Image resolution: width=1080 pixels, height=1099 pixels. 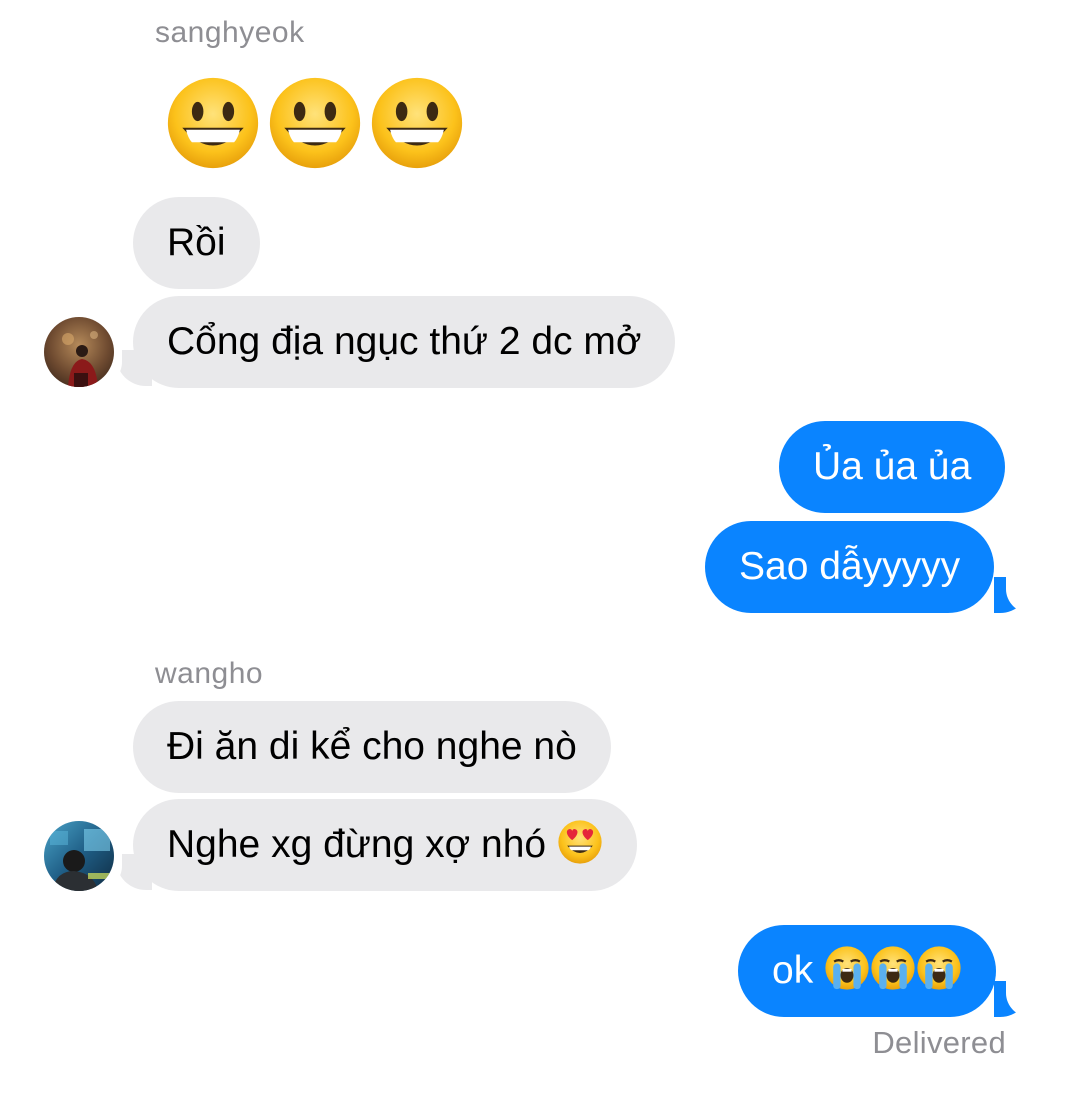 I want to click on message-bubble-incoming: Rồi, so click(x=196, y=243).